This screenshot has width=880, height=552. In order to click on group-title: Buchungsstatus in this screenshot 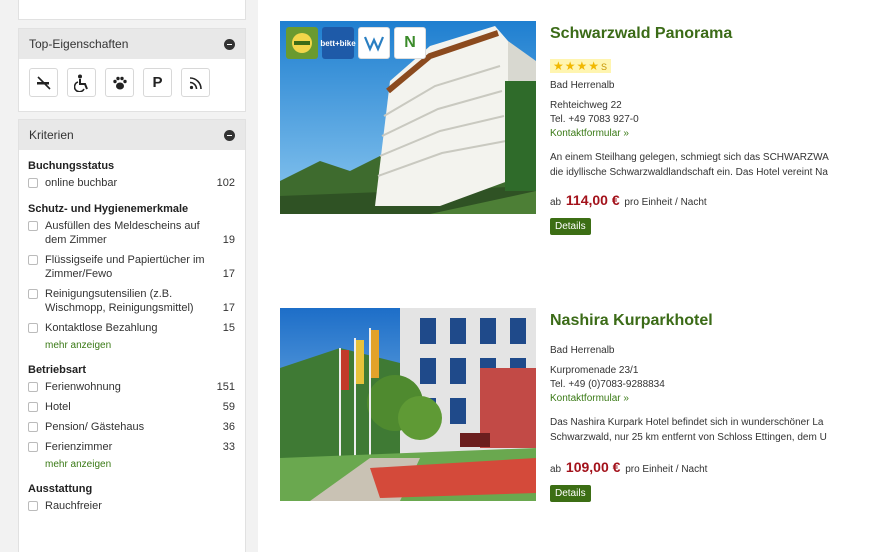, I will do `click(71, 166)`.